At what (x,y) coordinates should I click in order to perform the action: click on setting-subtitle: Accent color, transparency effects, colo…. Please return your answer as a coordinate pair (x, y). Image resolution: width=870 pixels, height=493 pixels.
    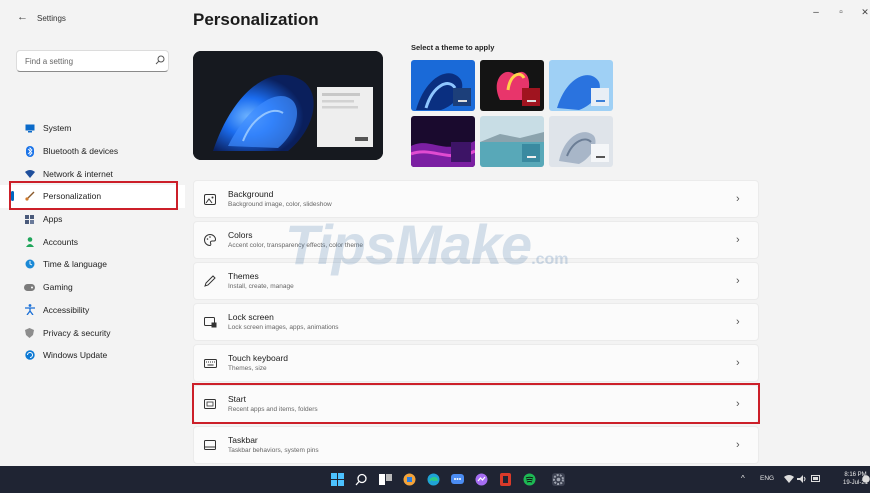
    Looking at the image, I should click on (296, 245).